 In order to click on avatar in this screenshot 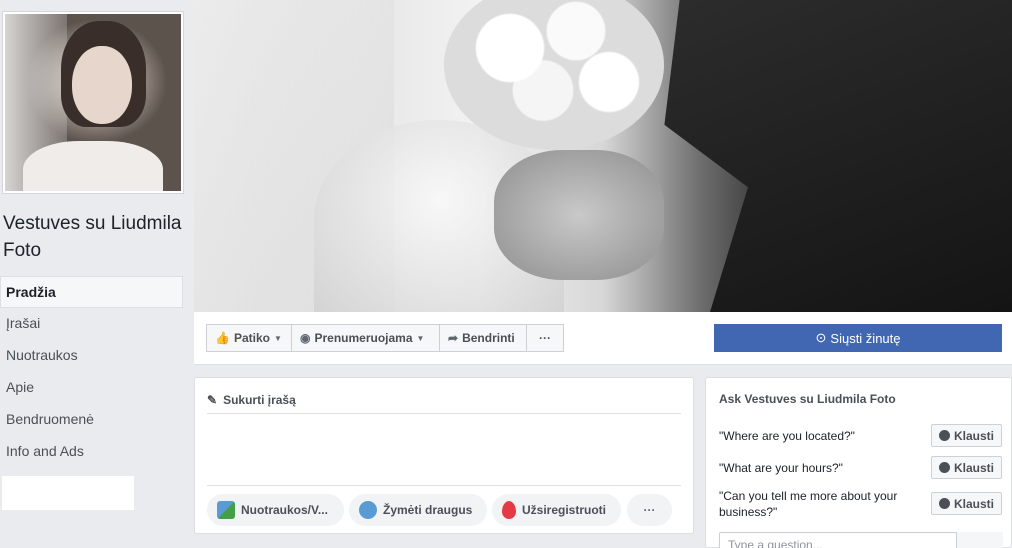, I will do `click(93, 102)`.